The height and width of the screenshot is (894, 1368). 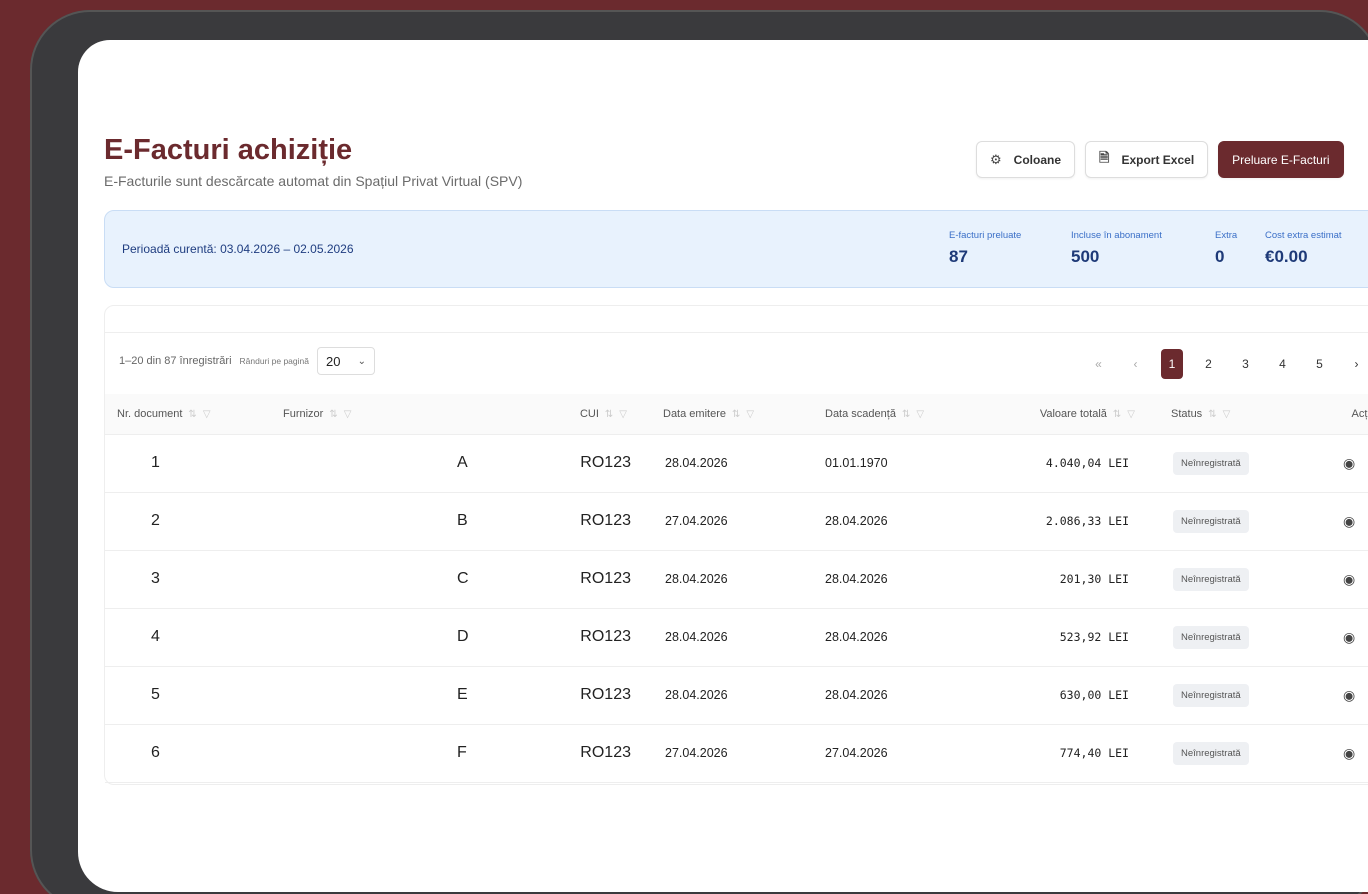 What do you see at coordinates (1172, 364) in the screenshot?
I see `page-button-1: 1` at bounding box center [1172, 364].